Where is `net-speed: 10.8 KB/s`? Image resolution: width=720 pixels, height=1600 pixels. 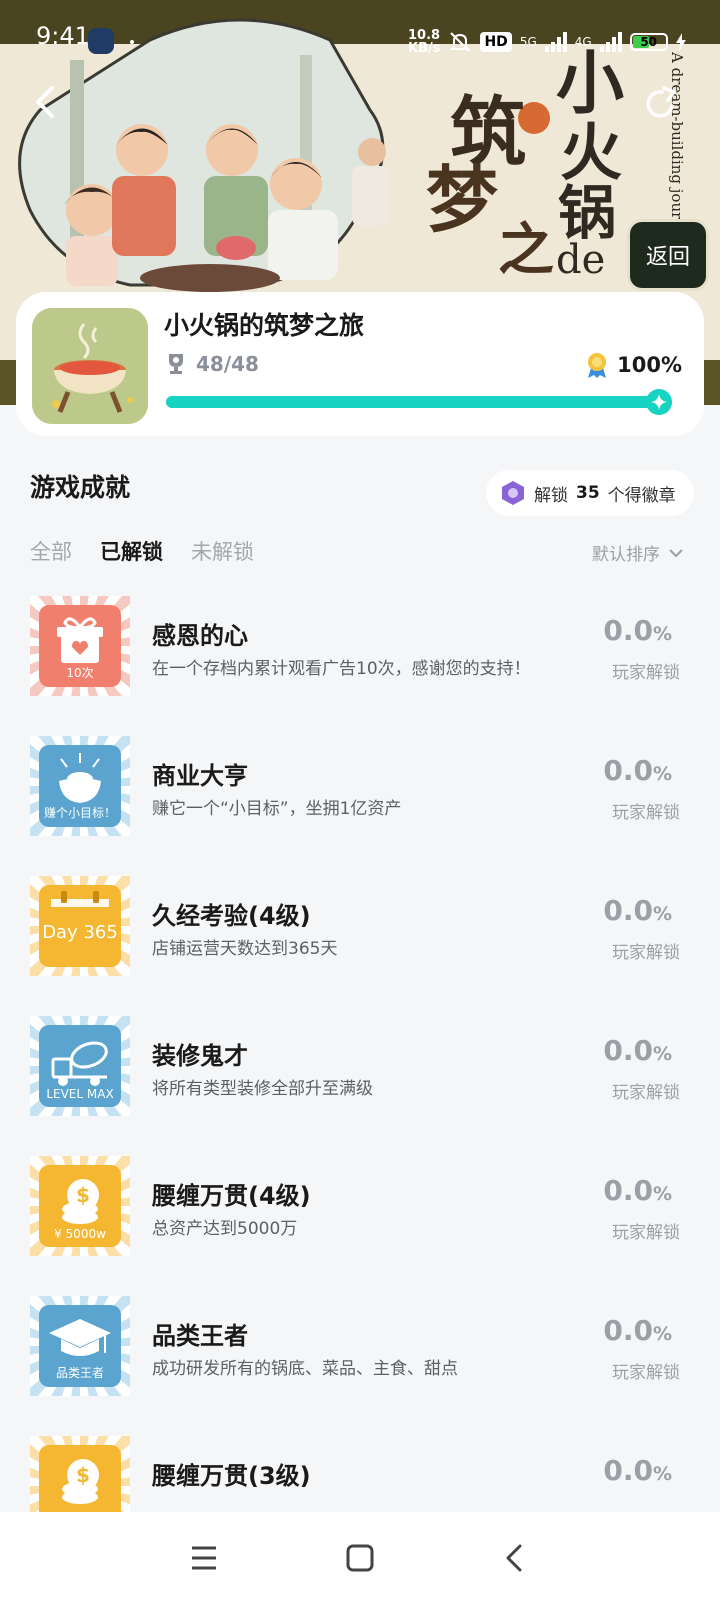
net-speed: 10.8 KB/s is located at coordinates (424, 42).